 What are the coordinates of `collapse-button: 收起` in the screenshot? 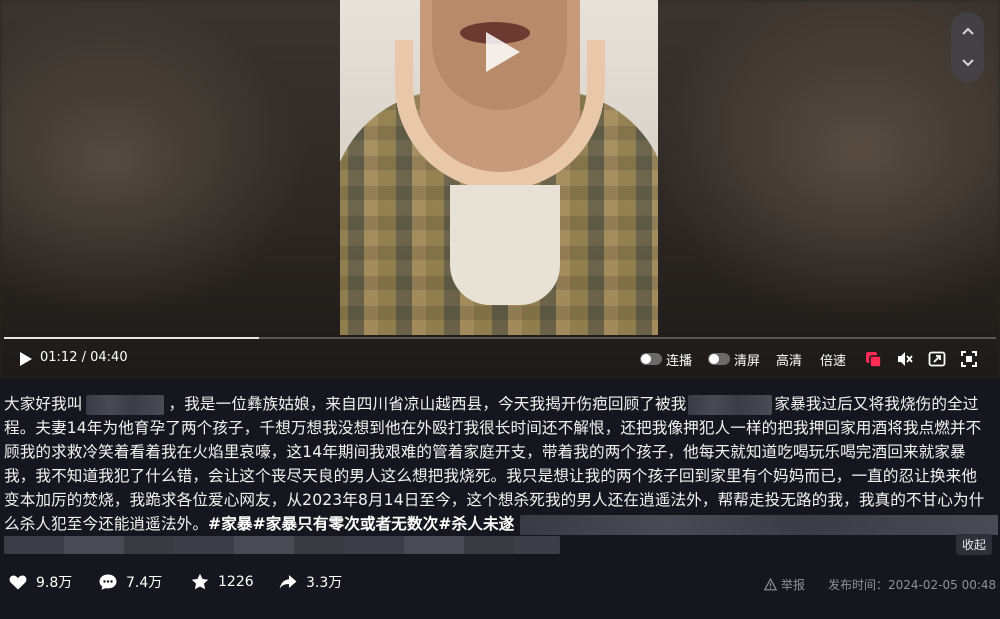 It's located at (974, 544).